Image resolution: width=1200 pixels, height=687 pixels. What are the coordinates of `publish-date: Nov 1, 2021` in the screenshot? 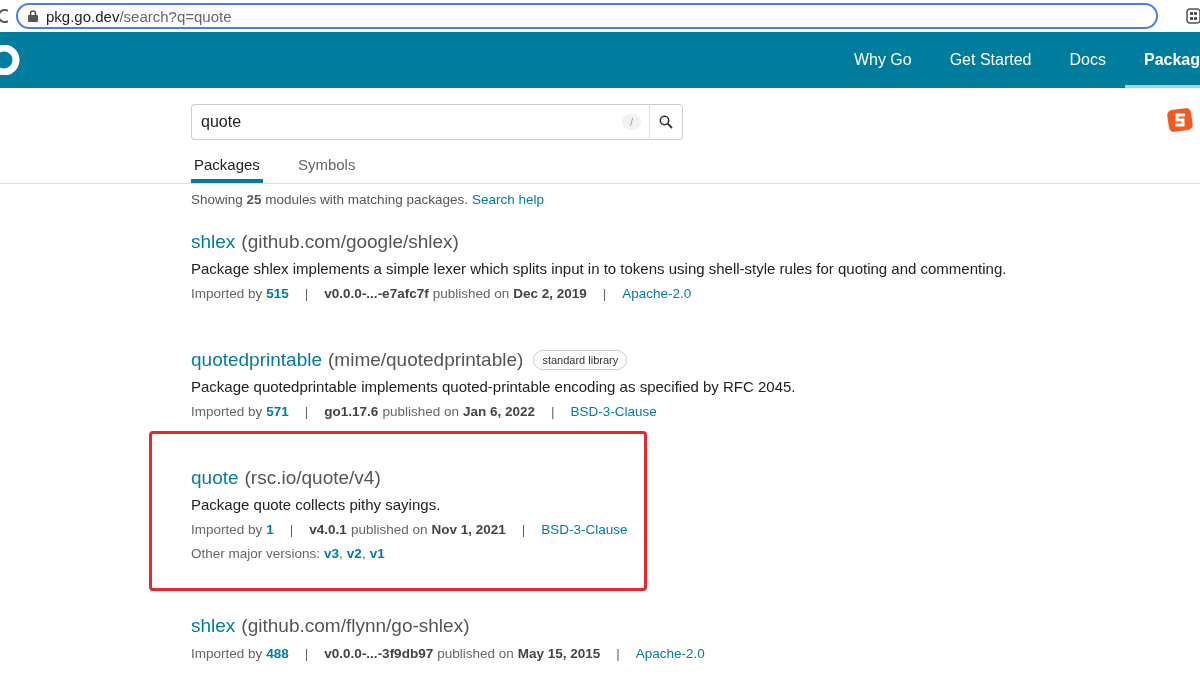 It's located at (468, 529).